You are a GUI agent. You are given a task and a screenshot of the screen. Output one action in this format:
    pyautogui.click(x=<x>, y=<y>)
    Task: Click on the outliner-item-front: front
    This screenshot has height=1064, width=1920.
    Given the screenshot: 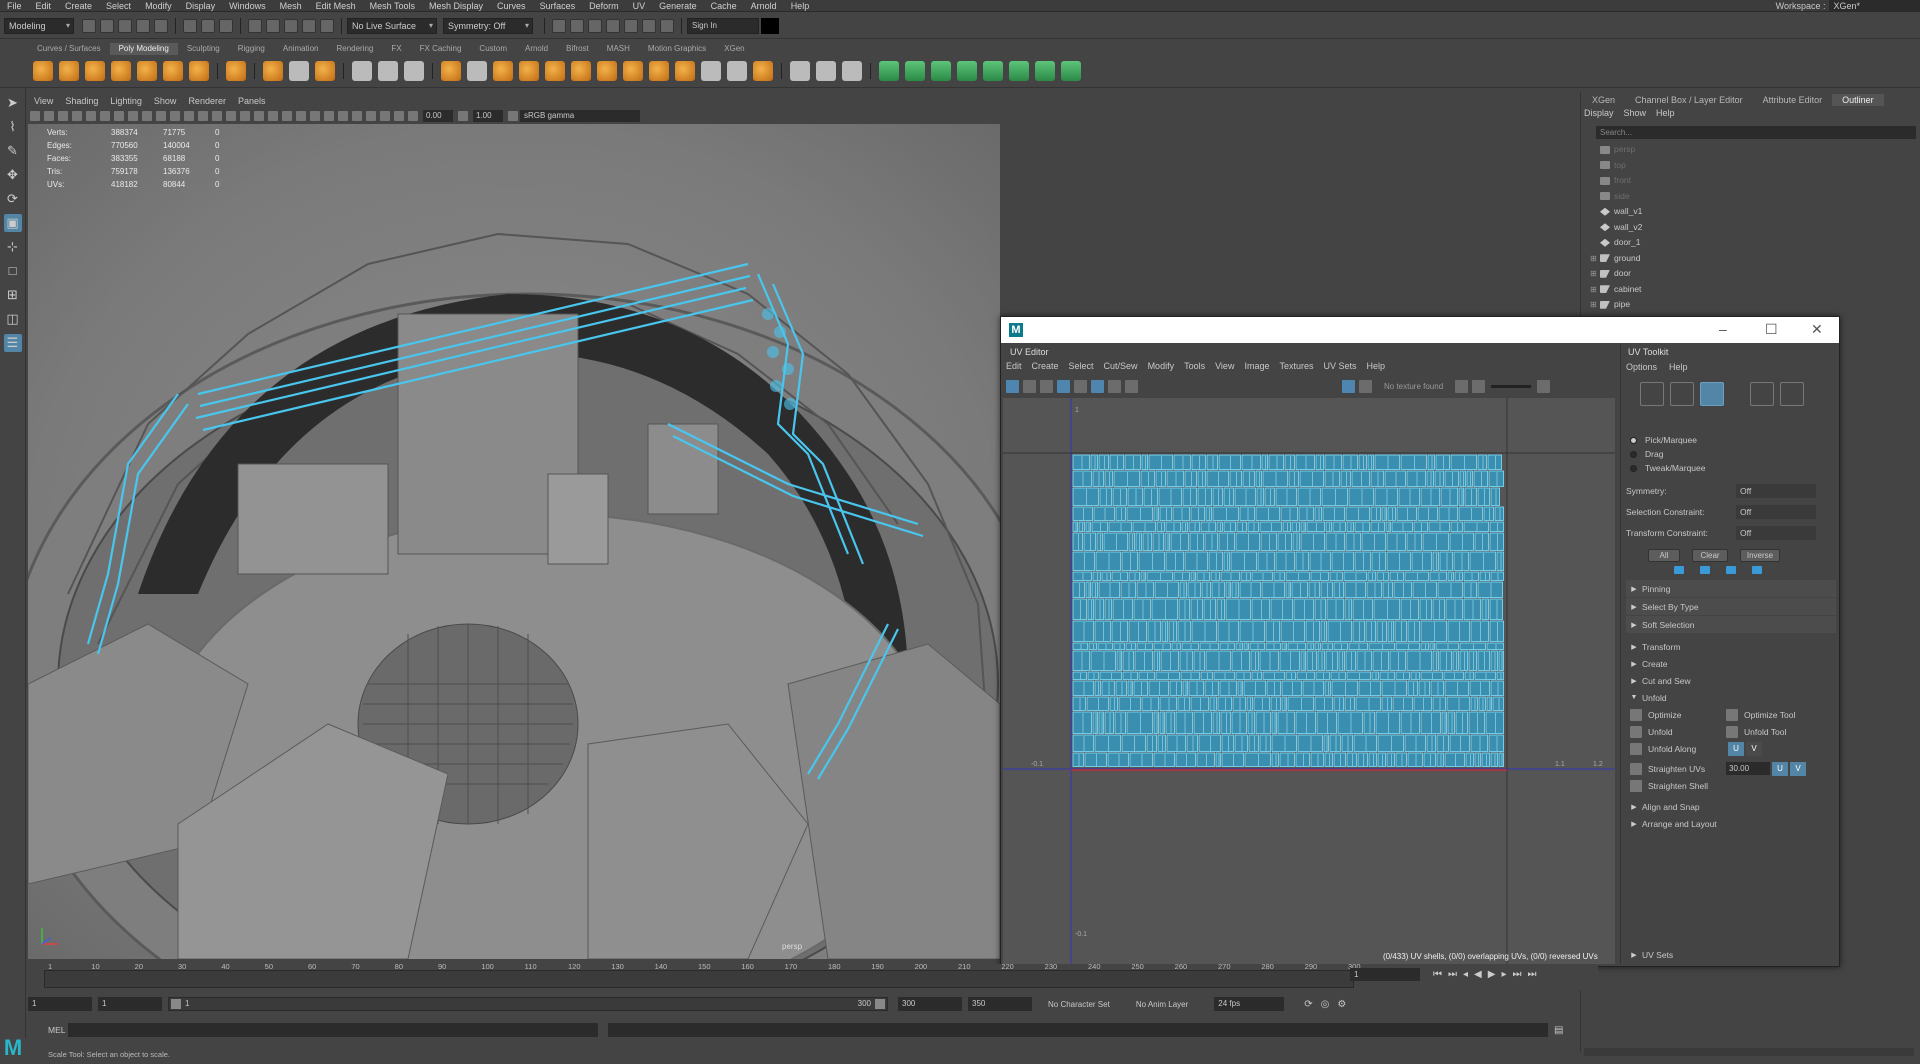 What is the action you would take?
    pyautogui.click(x=1616, y=181)
    